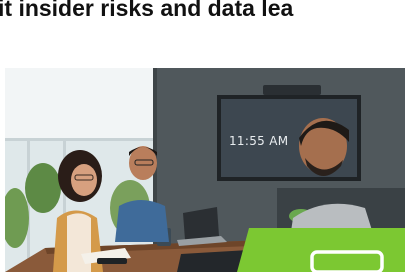 The width and height of the screenshot is (406, 272). I want to click on person-man-middle, so click(142, 221).